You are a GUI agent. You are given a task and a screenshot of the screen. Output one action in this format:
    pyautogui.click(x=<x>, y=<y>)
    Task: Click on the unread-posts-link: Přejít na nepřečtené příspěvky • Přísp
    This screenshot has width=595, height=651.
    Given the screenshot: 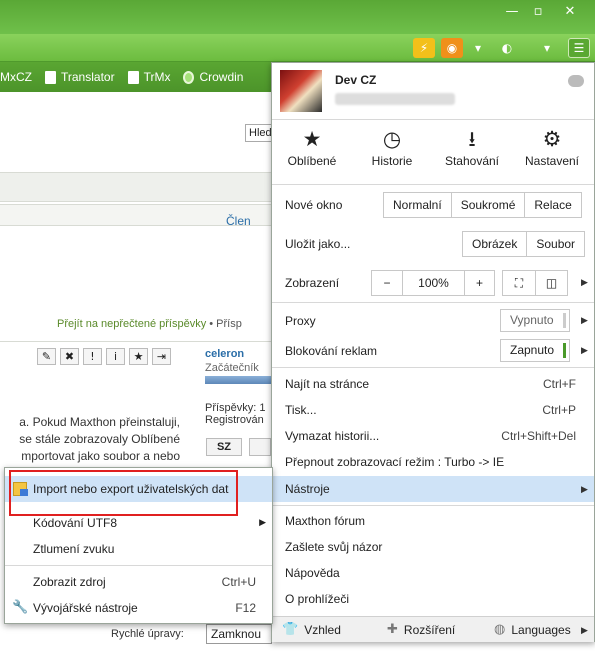 What is the action you would take?
    pyautogui.click(x=149, y=324)
    